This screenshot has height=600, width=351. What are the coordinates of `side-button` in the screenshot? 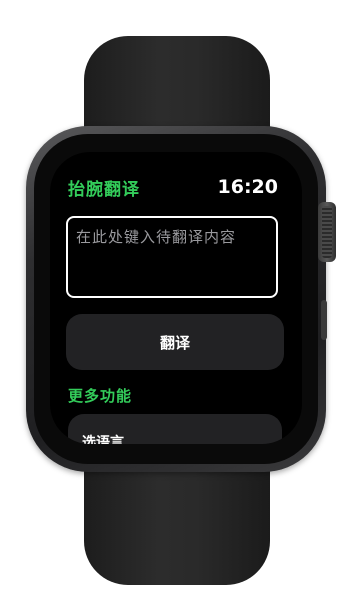 It's located at (324, 320).